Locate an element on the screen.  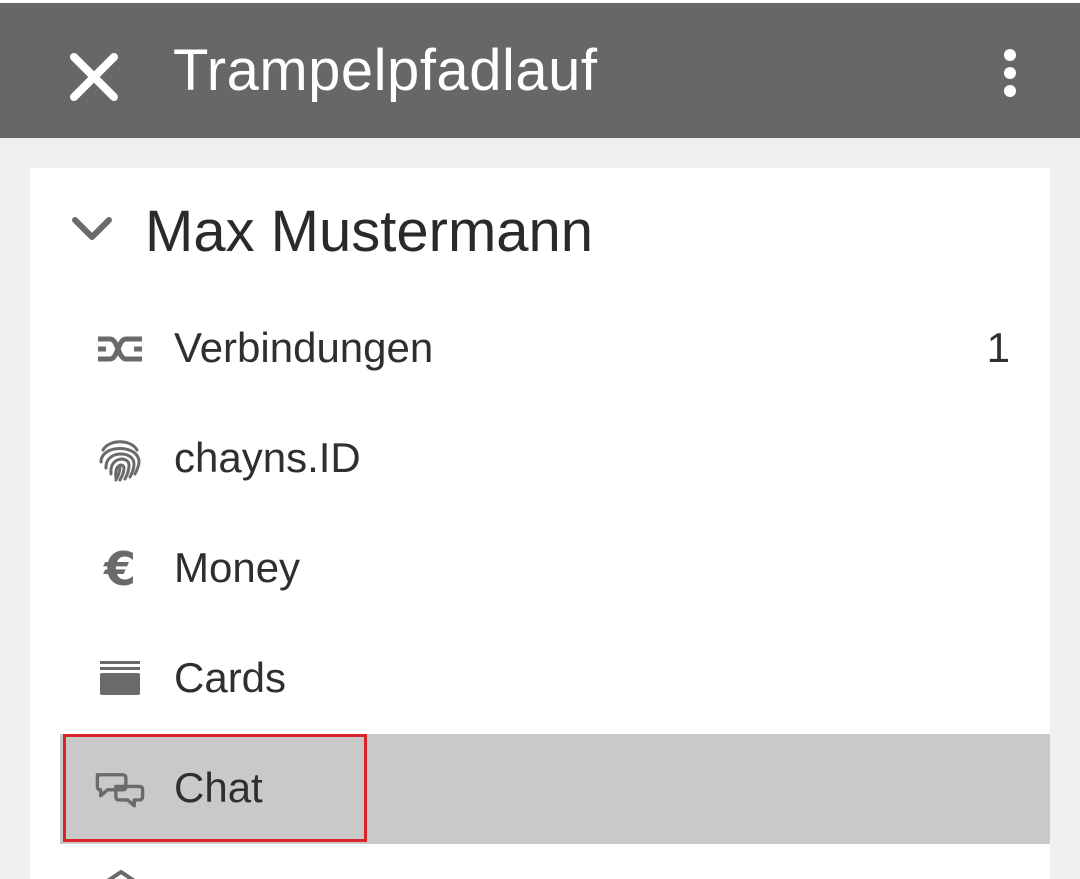
close-button is located at coordinates (94, 77).